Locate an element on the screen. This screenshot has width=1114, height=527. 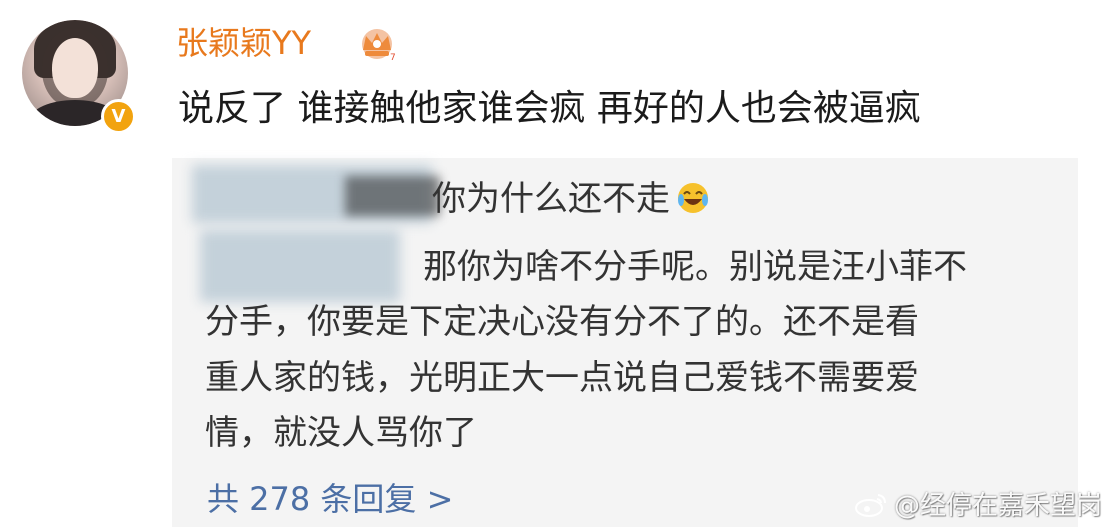
watermark: @经停在嘉禾望岗 is located at coordinates (978, 506).